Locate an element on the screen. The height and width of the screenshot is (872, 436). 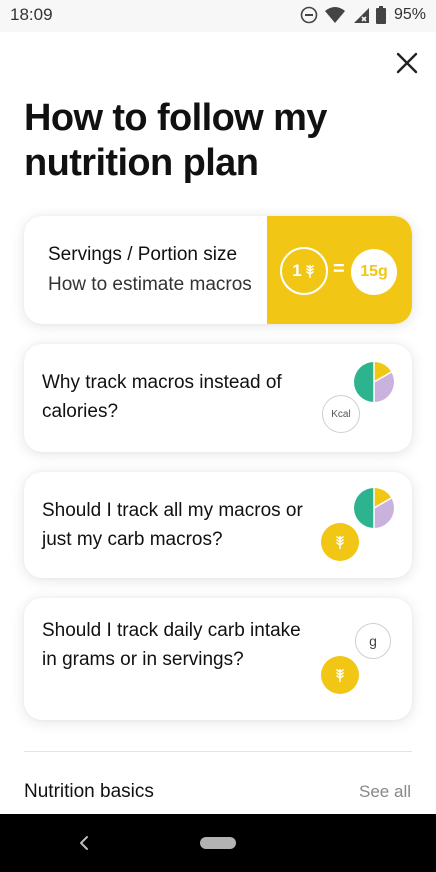
cell-signal-icon is located at coordinates (361, 15).